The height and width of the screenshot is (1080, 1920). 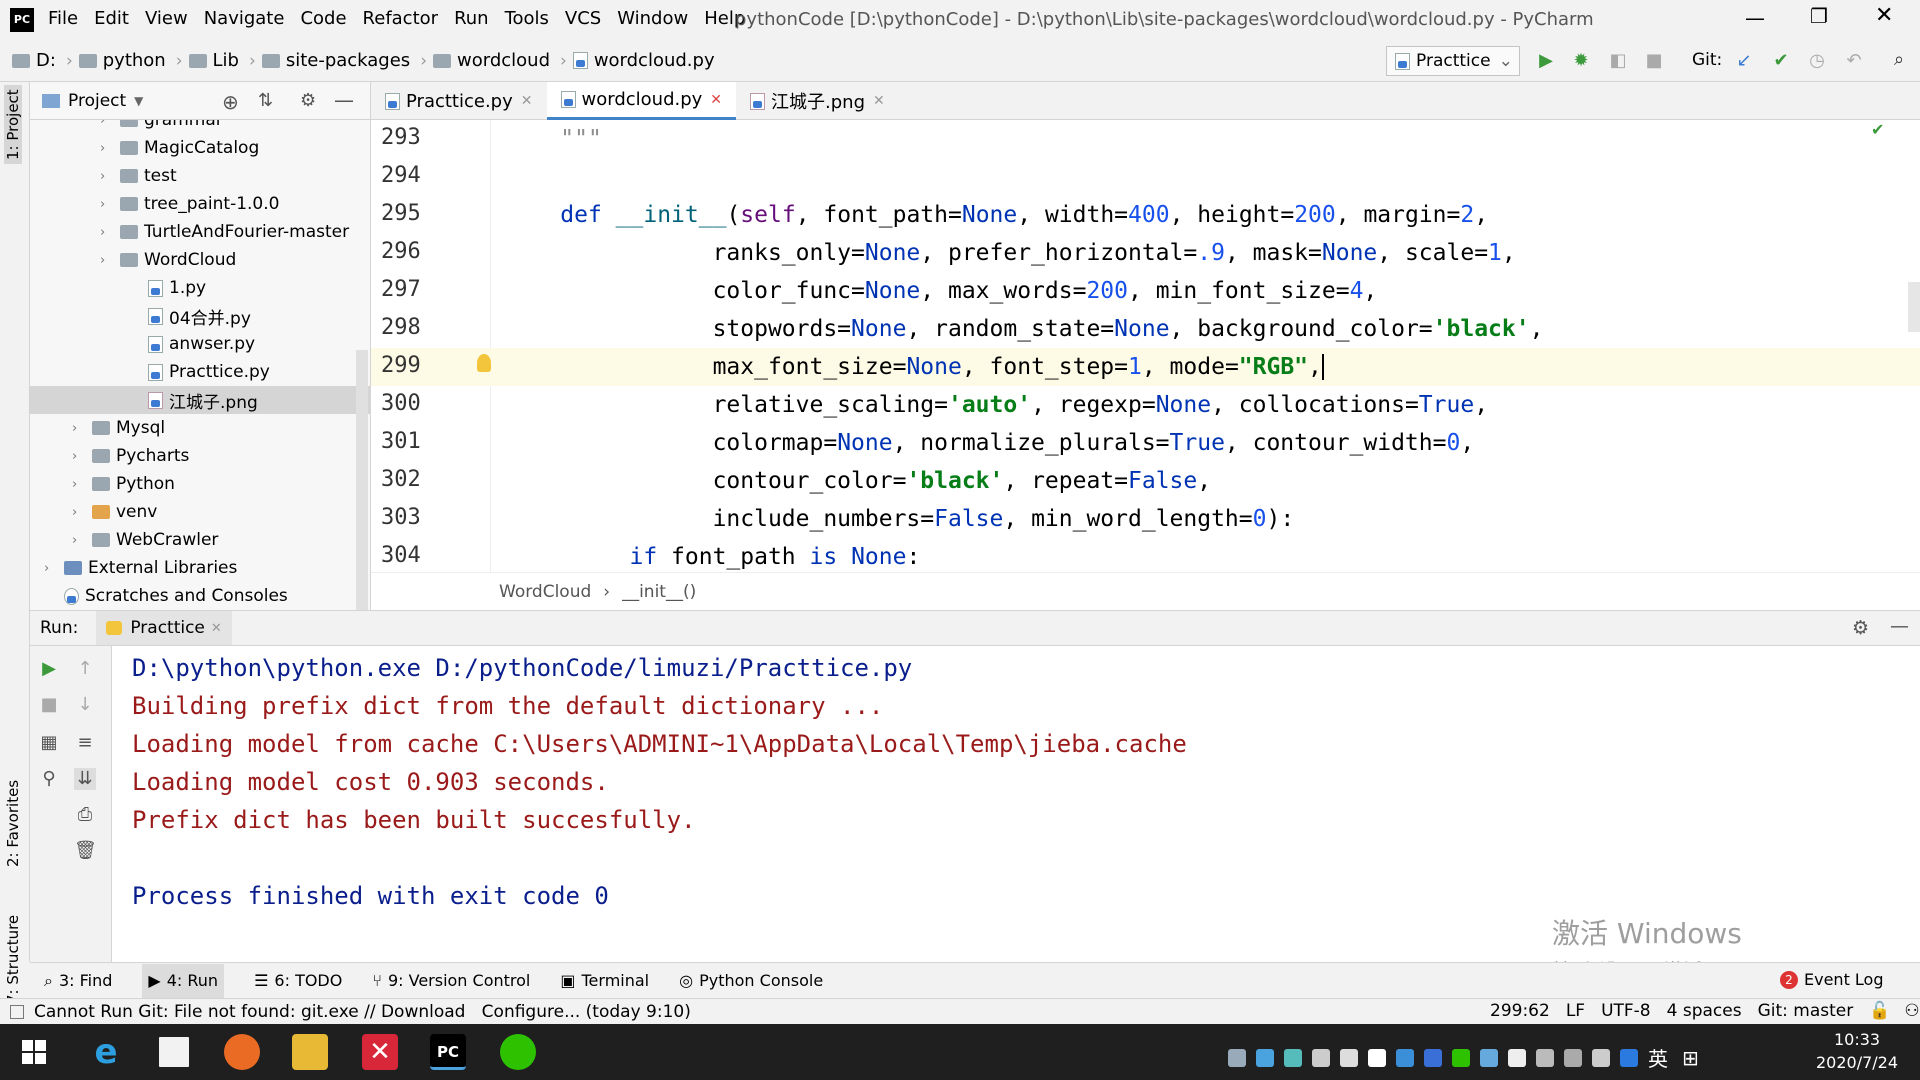 What do you see at coordinates (1453, 61) in the screenshot?
I see `run-config-dropdown: Practtice ⌄` at bounding box center [1453, 61].